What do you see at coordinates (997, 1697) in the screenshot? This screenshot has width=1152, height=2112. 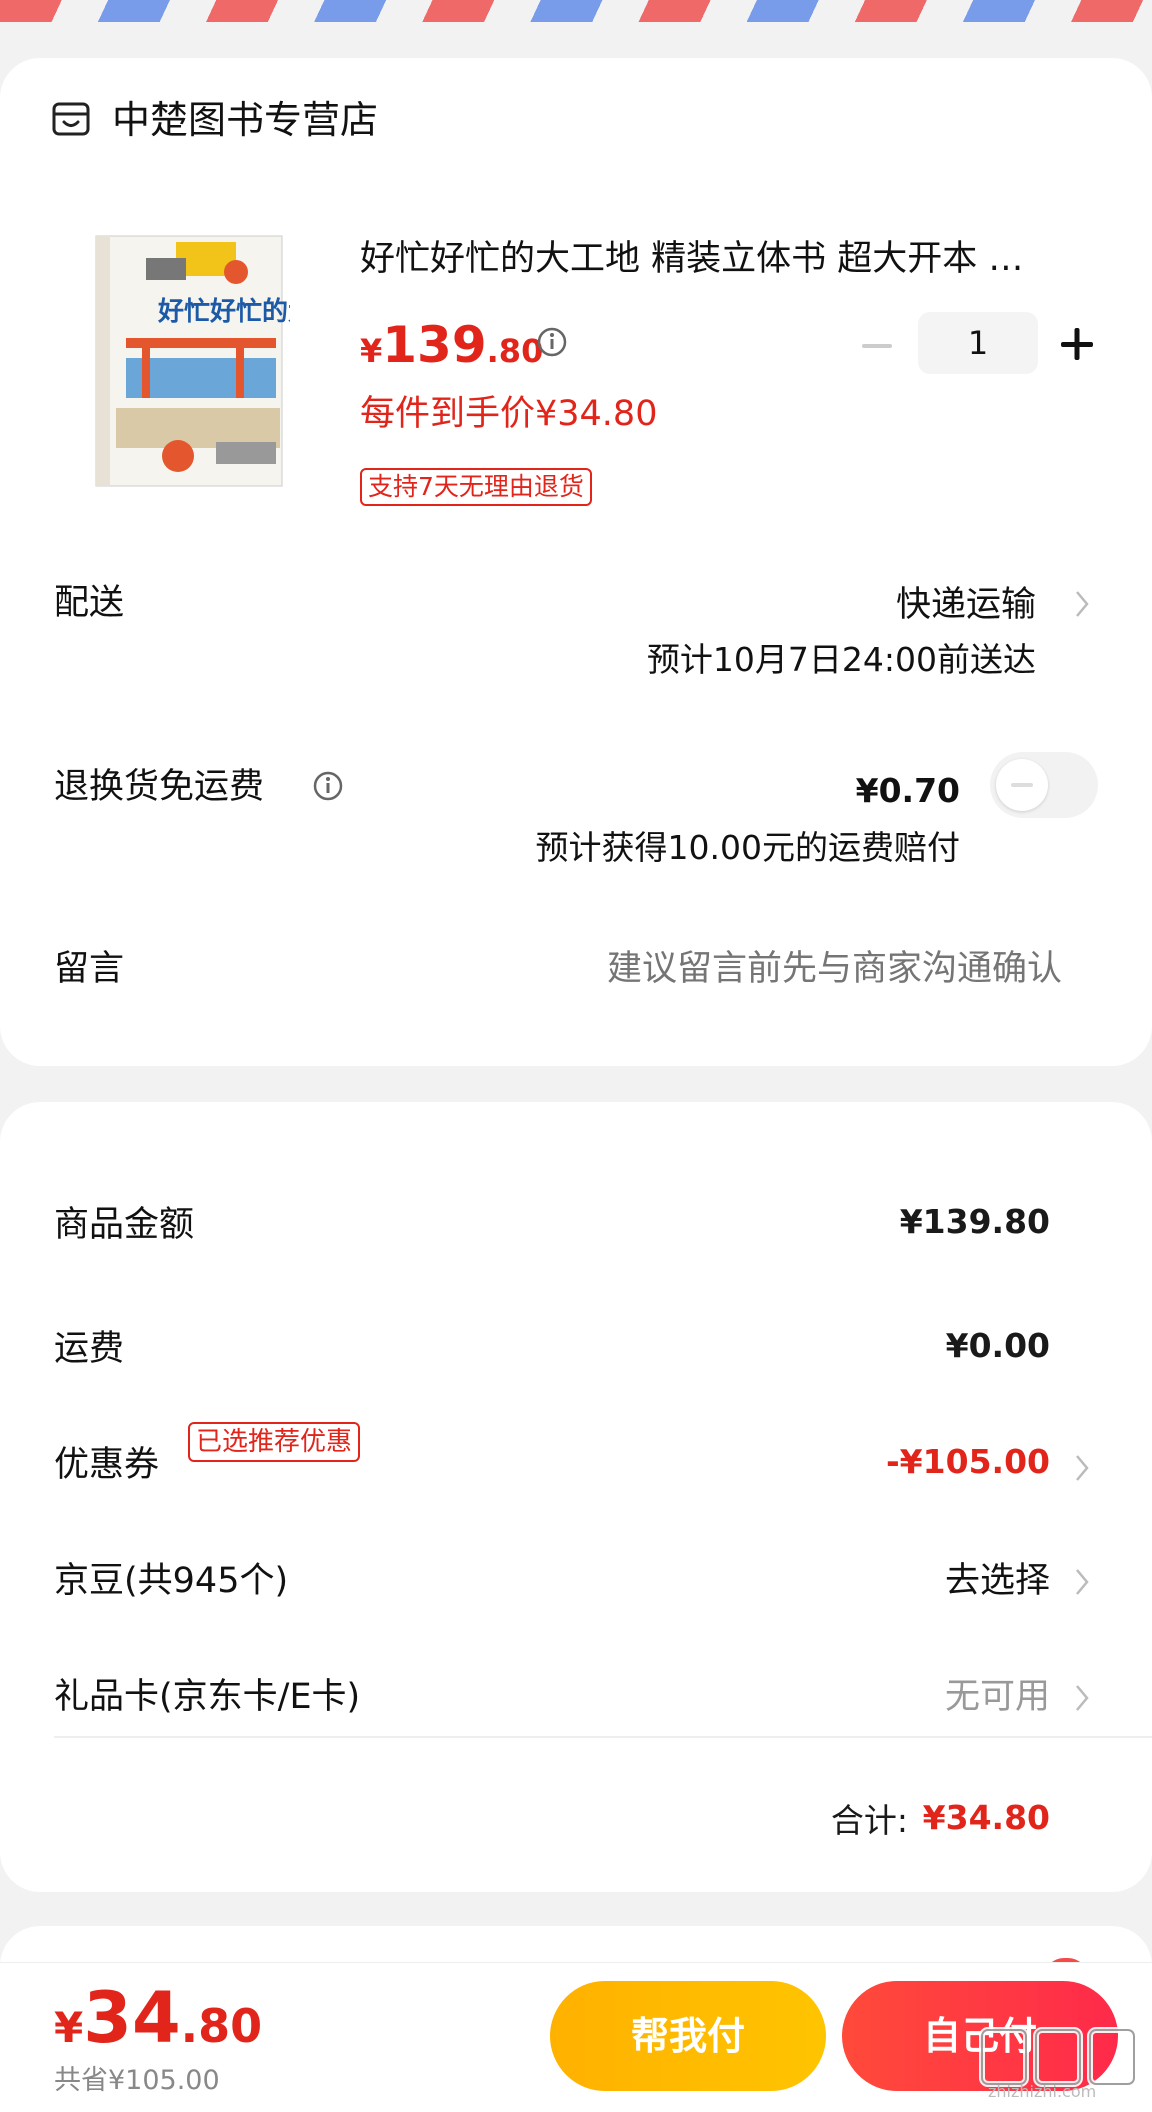 I see `gift-card-value: 无可用` at bounding box center [997, 1697].